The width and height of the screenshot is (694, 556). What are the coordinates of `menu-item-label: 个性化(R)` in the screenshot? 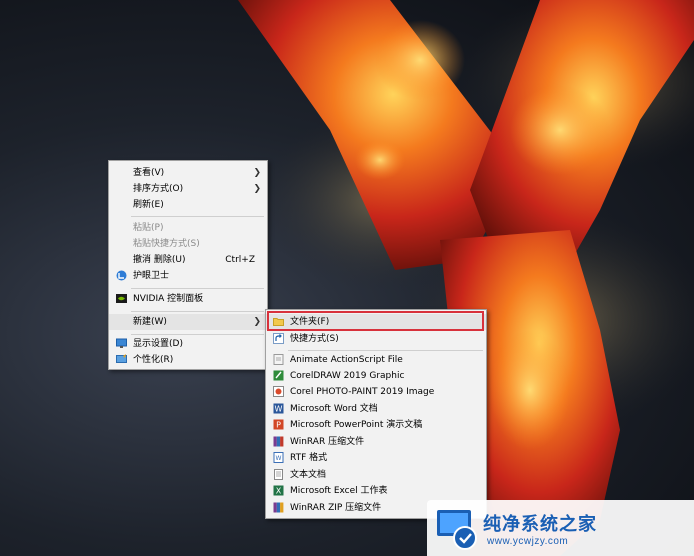 It's located at (153, 360).